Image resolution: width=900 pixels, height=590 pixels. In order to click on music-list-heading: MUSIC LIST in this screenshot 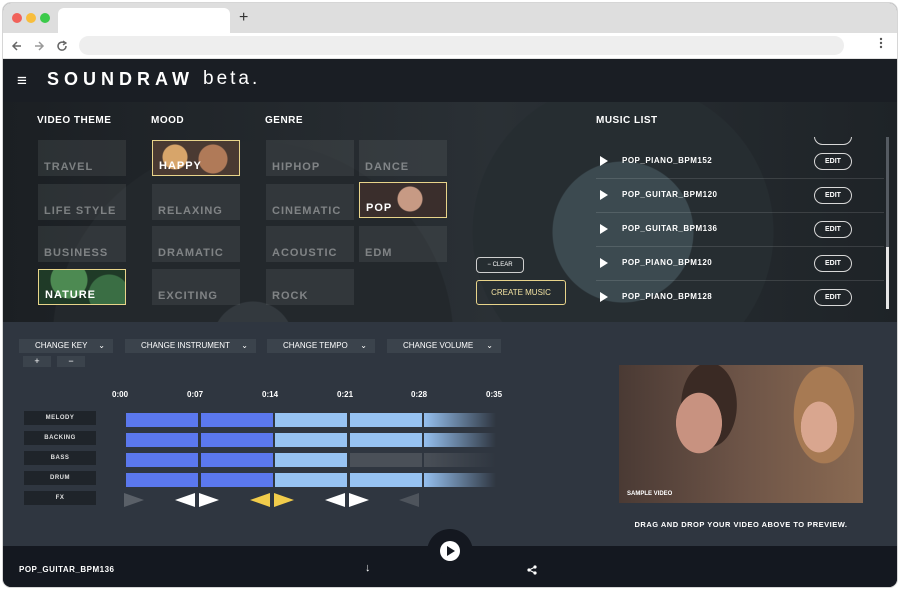, I will do `click(627, 120)`.